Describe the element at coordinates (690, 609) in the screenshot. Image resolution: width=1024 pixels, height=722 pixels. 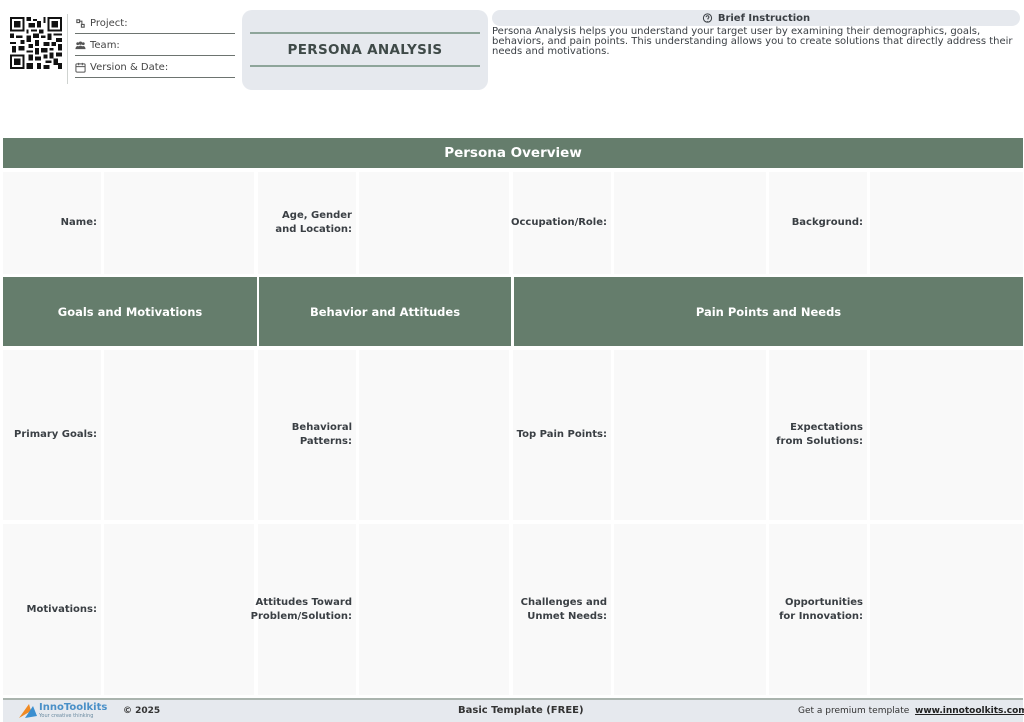
I see `challenges-input-cell` at that location.